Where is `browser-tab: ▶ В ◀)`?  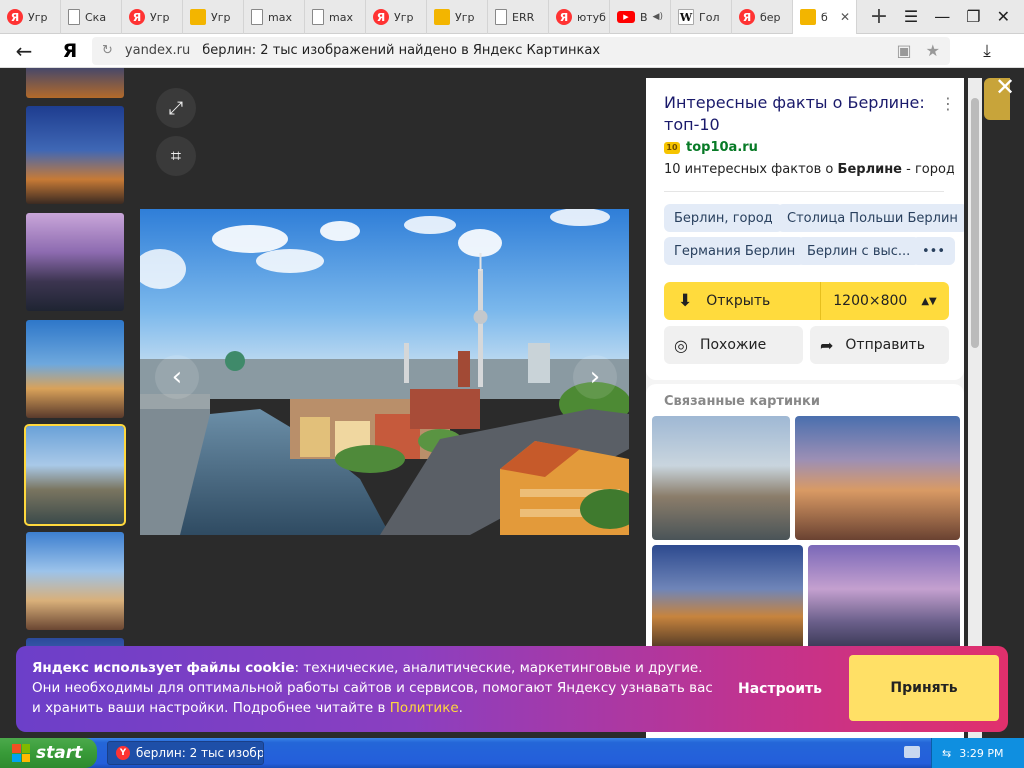 browser-tab: ▶ В ◀) is located at coordinates (640, 17).